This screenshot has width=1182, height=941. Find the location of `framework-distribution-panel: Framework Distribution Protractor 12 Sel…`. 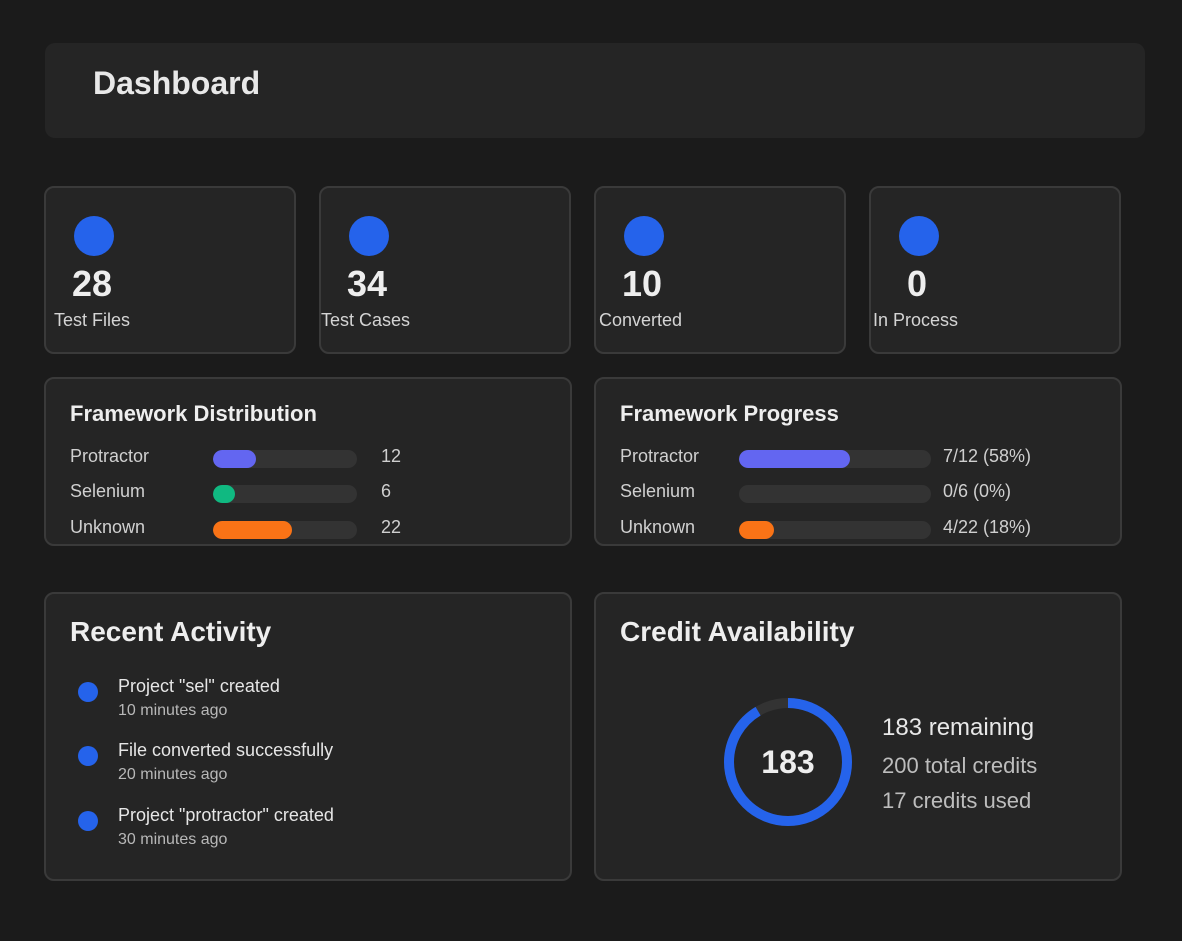

framework-distribution-panel: Framework Distribution Protractor 12 Sel… is located at coordinates (308, 461).